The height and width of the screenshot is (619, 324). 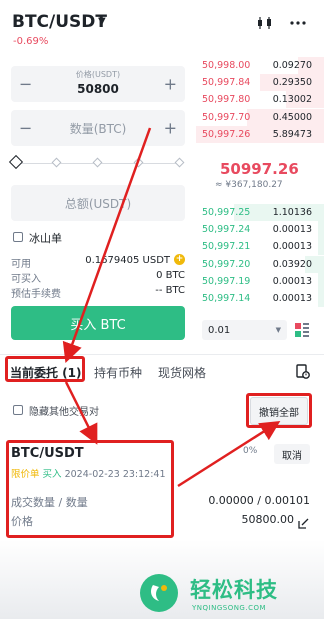 What do you see at coordinates (226, 264) in the screenshot?
I see `bid-price: 50,997.20` at bounding box center [226, 264].